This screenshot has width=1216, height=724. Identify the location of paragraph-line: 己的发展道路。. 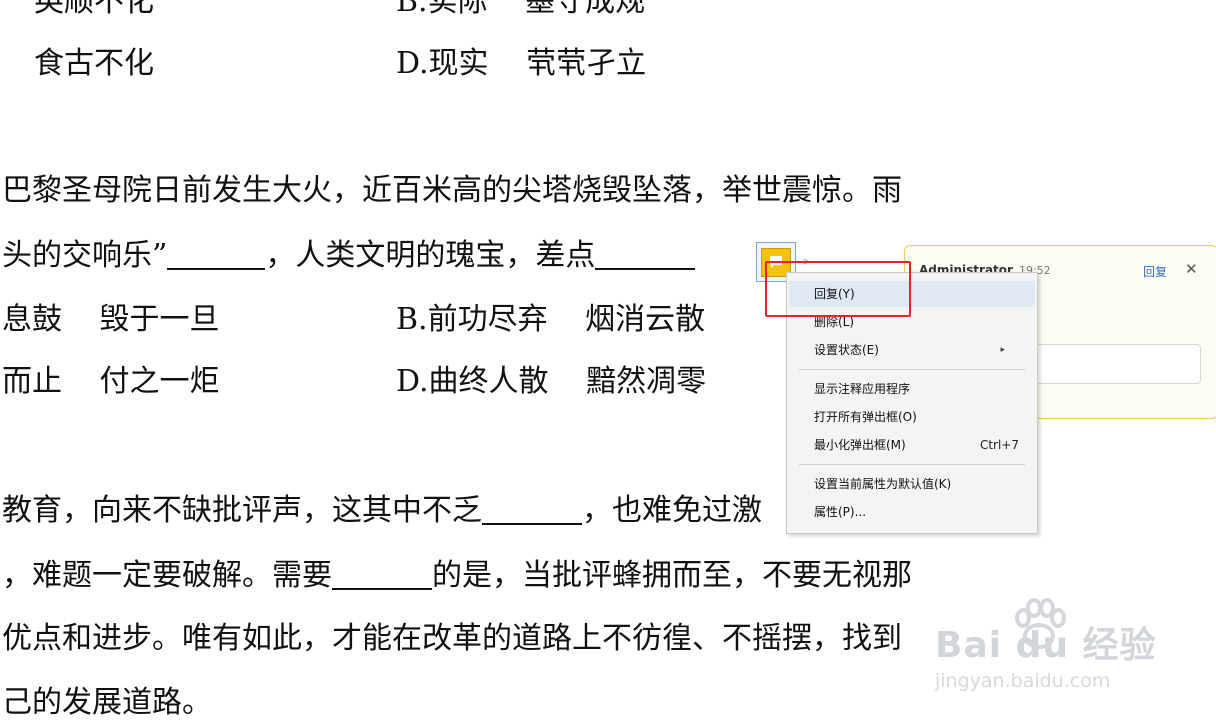
(107, 702).